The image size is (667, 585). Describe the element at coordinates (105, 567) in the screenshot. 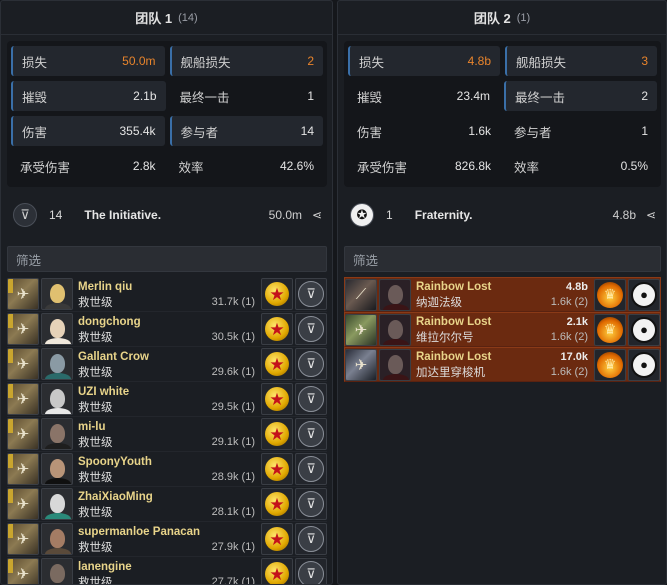

I see `pilot-name: lanengine` at that location.